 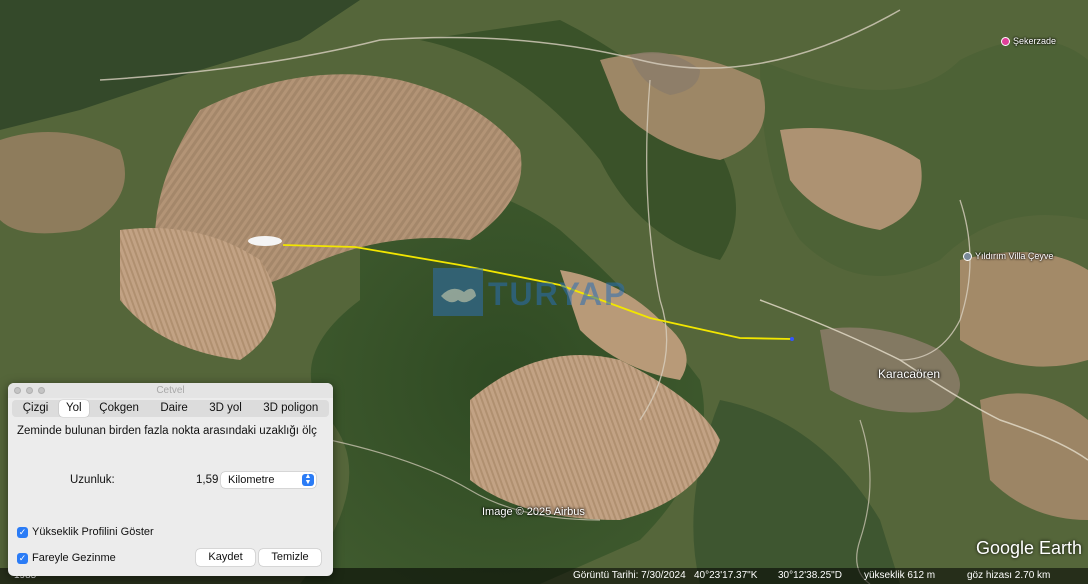 I want to click on tab-3d-path: 3D yol, so click(x=226, y=408).